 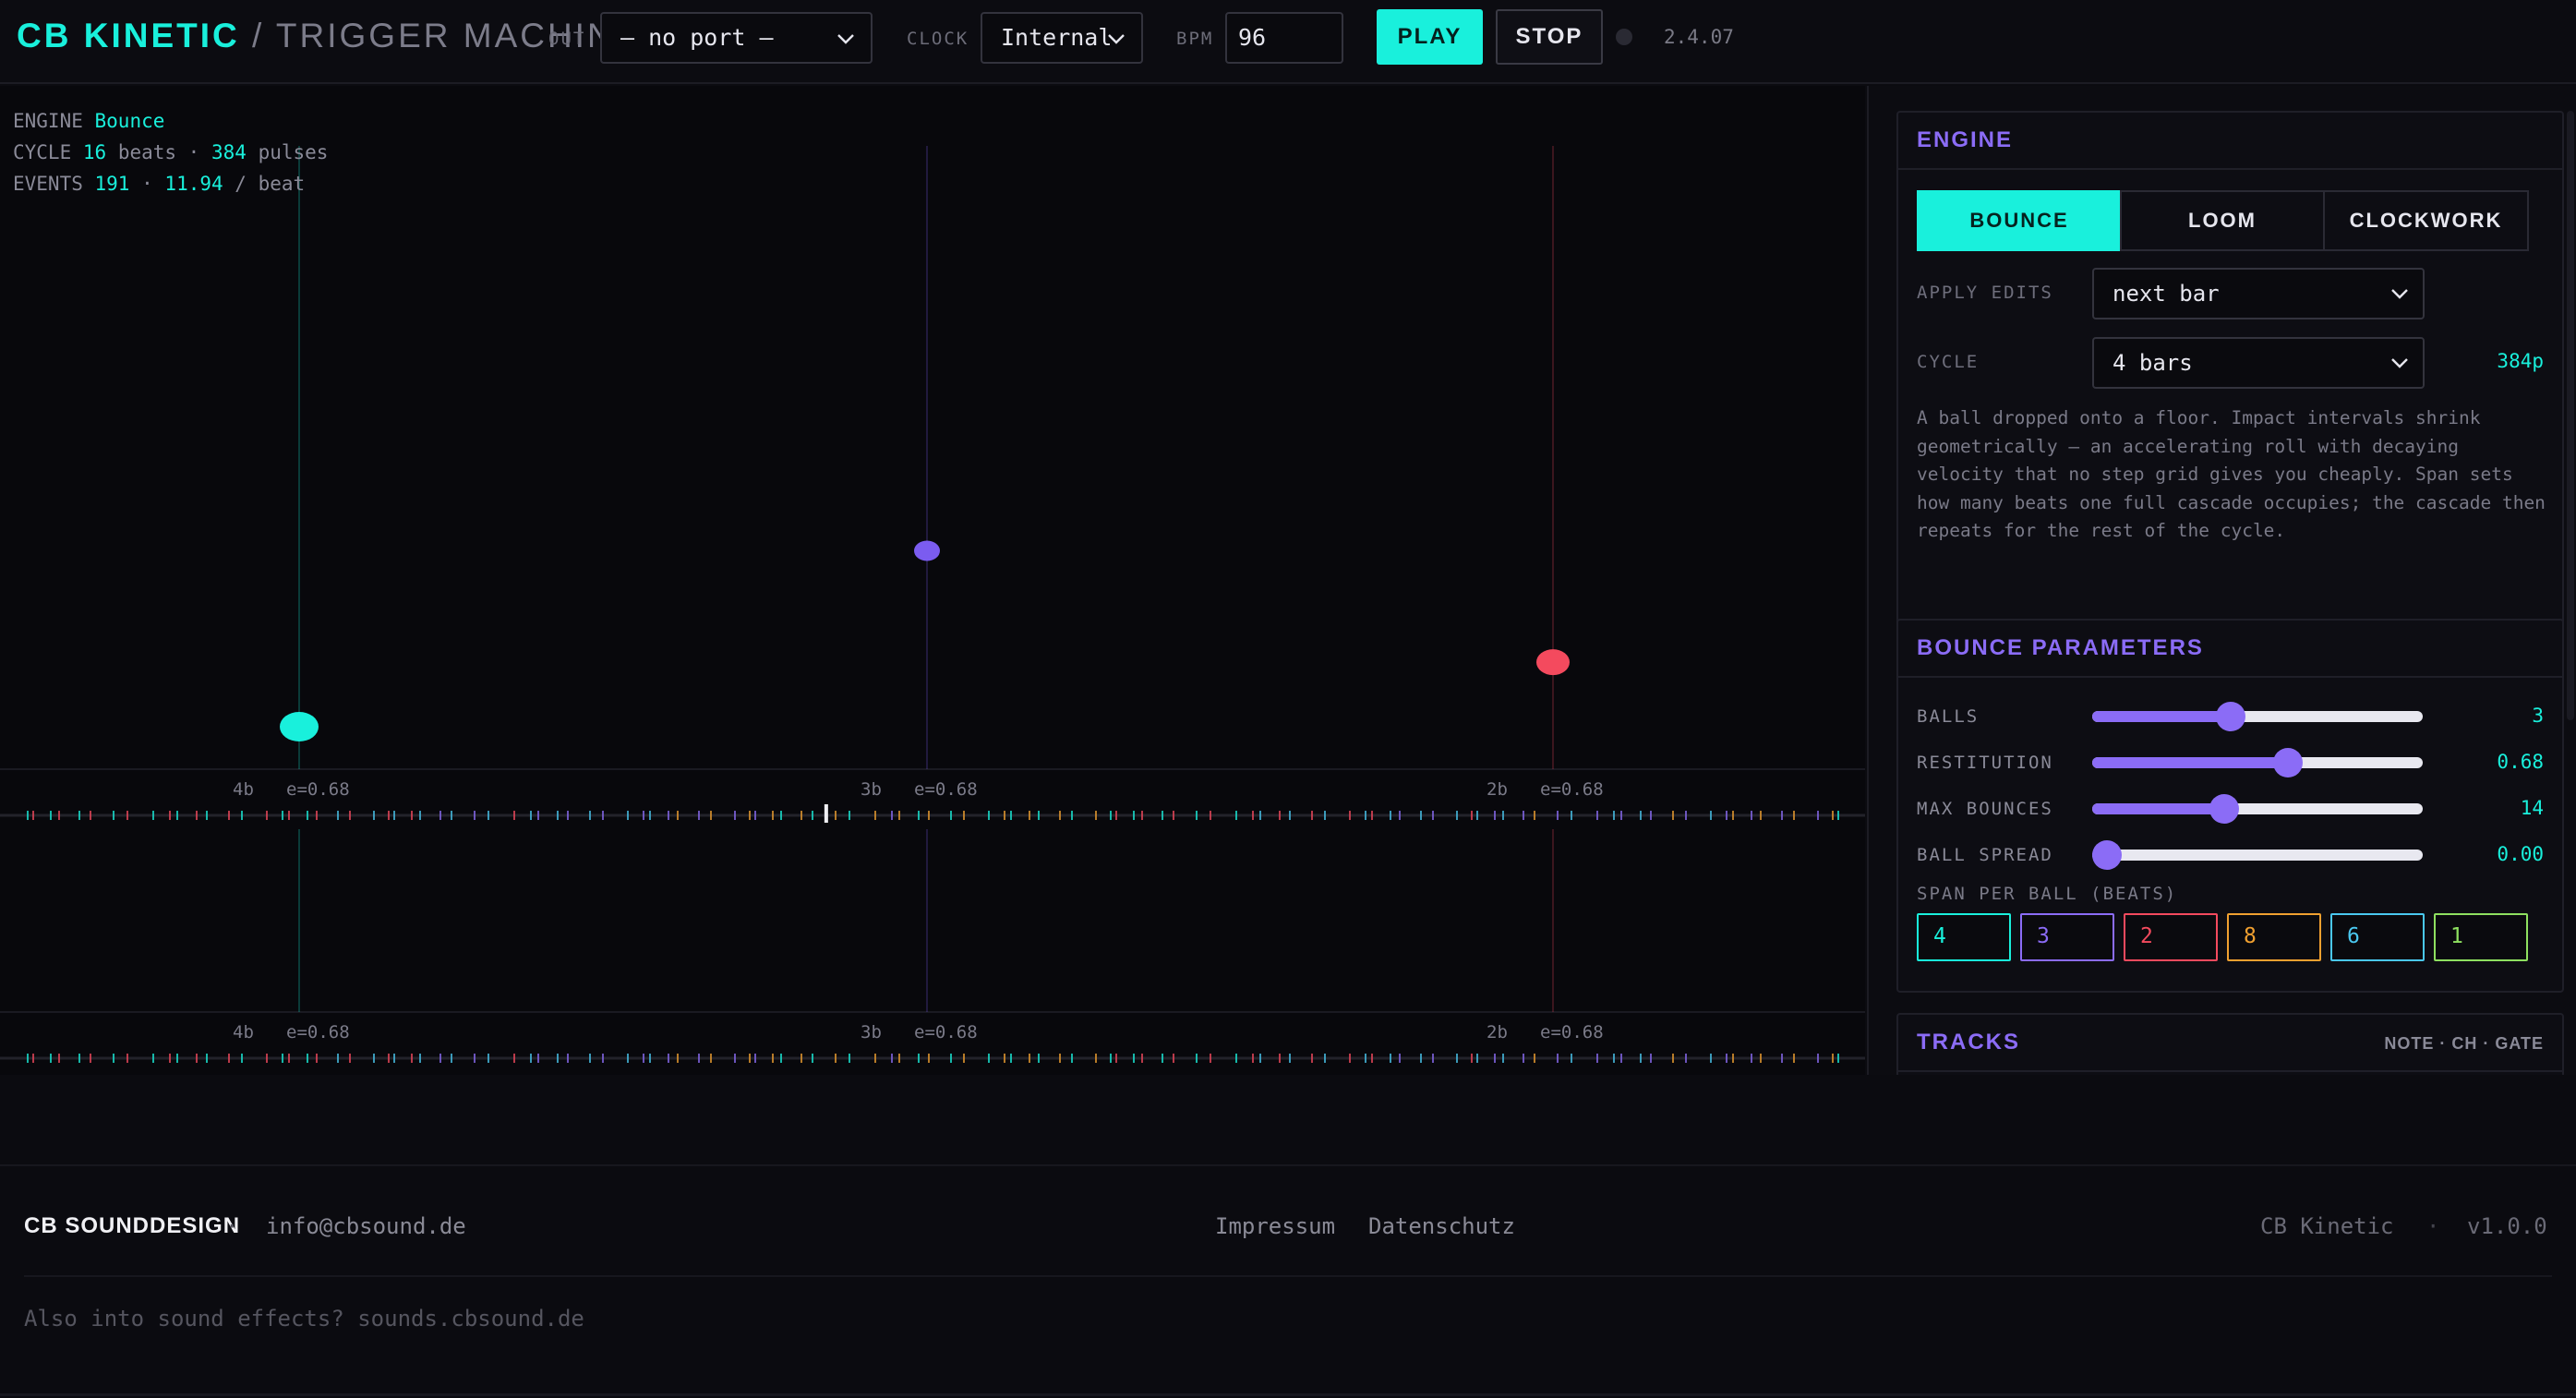 What do you see at coordinates (132, 1225) in the screenshot?
I see `footer-company: CB SOUNDDESIGN` at bounding box center [132, 1225].